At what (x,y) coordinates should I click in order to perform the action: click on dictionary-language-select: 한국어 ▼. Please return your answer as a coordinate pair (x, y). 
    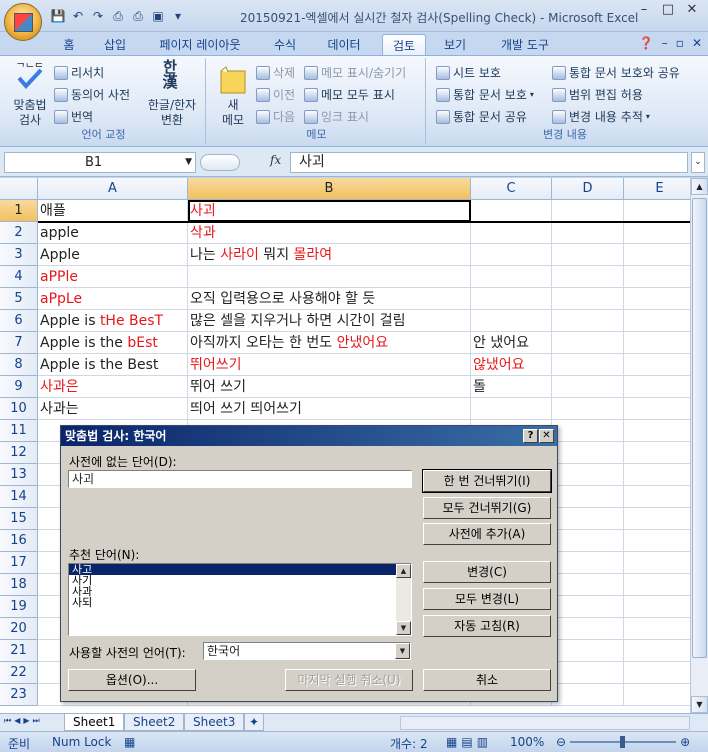
    Looking at the image, I should click on (307, 651).